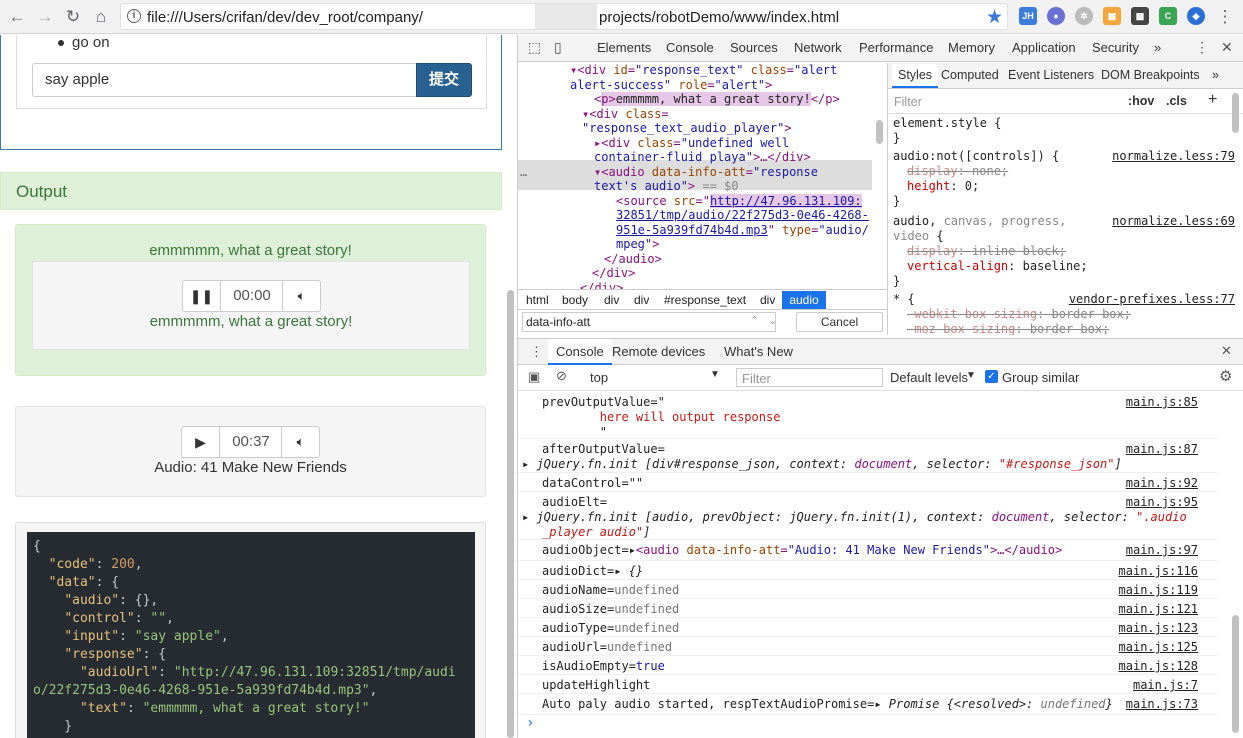 This screenshot has height=738, width=1243. Describe the element at coordinates (624, 47) in the screenshot. I see `tab-elements: Elements` at that location.